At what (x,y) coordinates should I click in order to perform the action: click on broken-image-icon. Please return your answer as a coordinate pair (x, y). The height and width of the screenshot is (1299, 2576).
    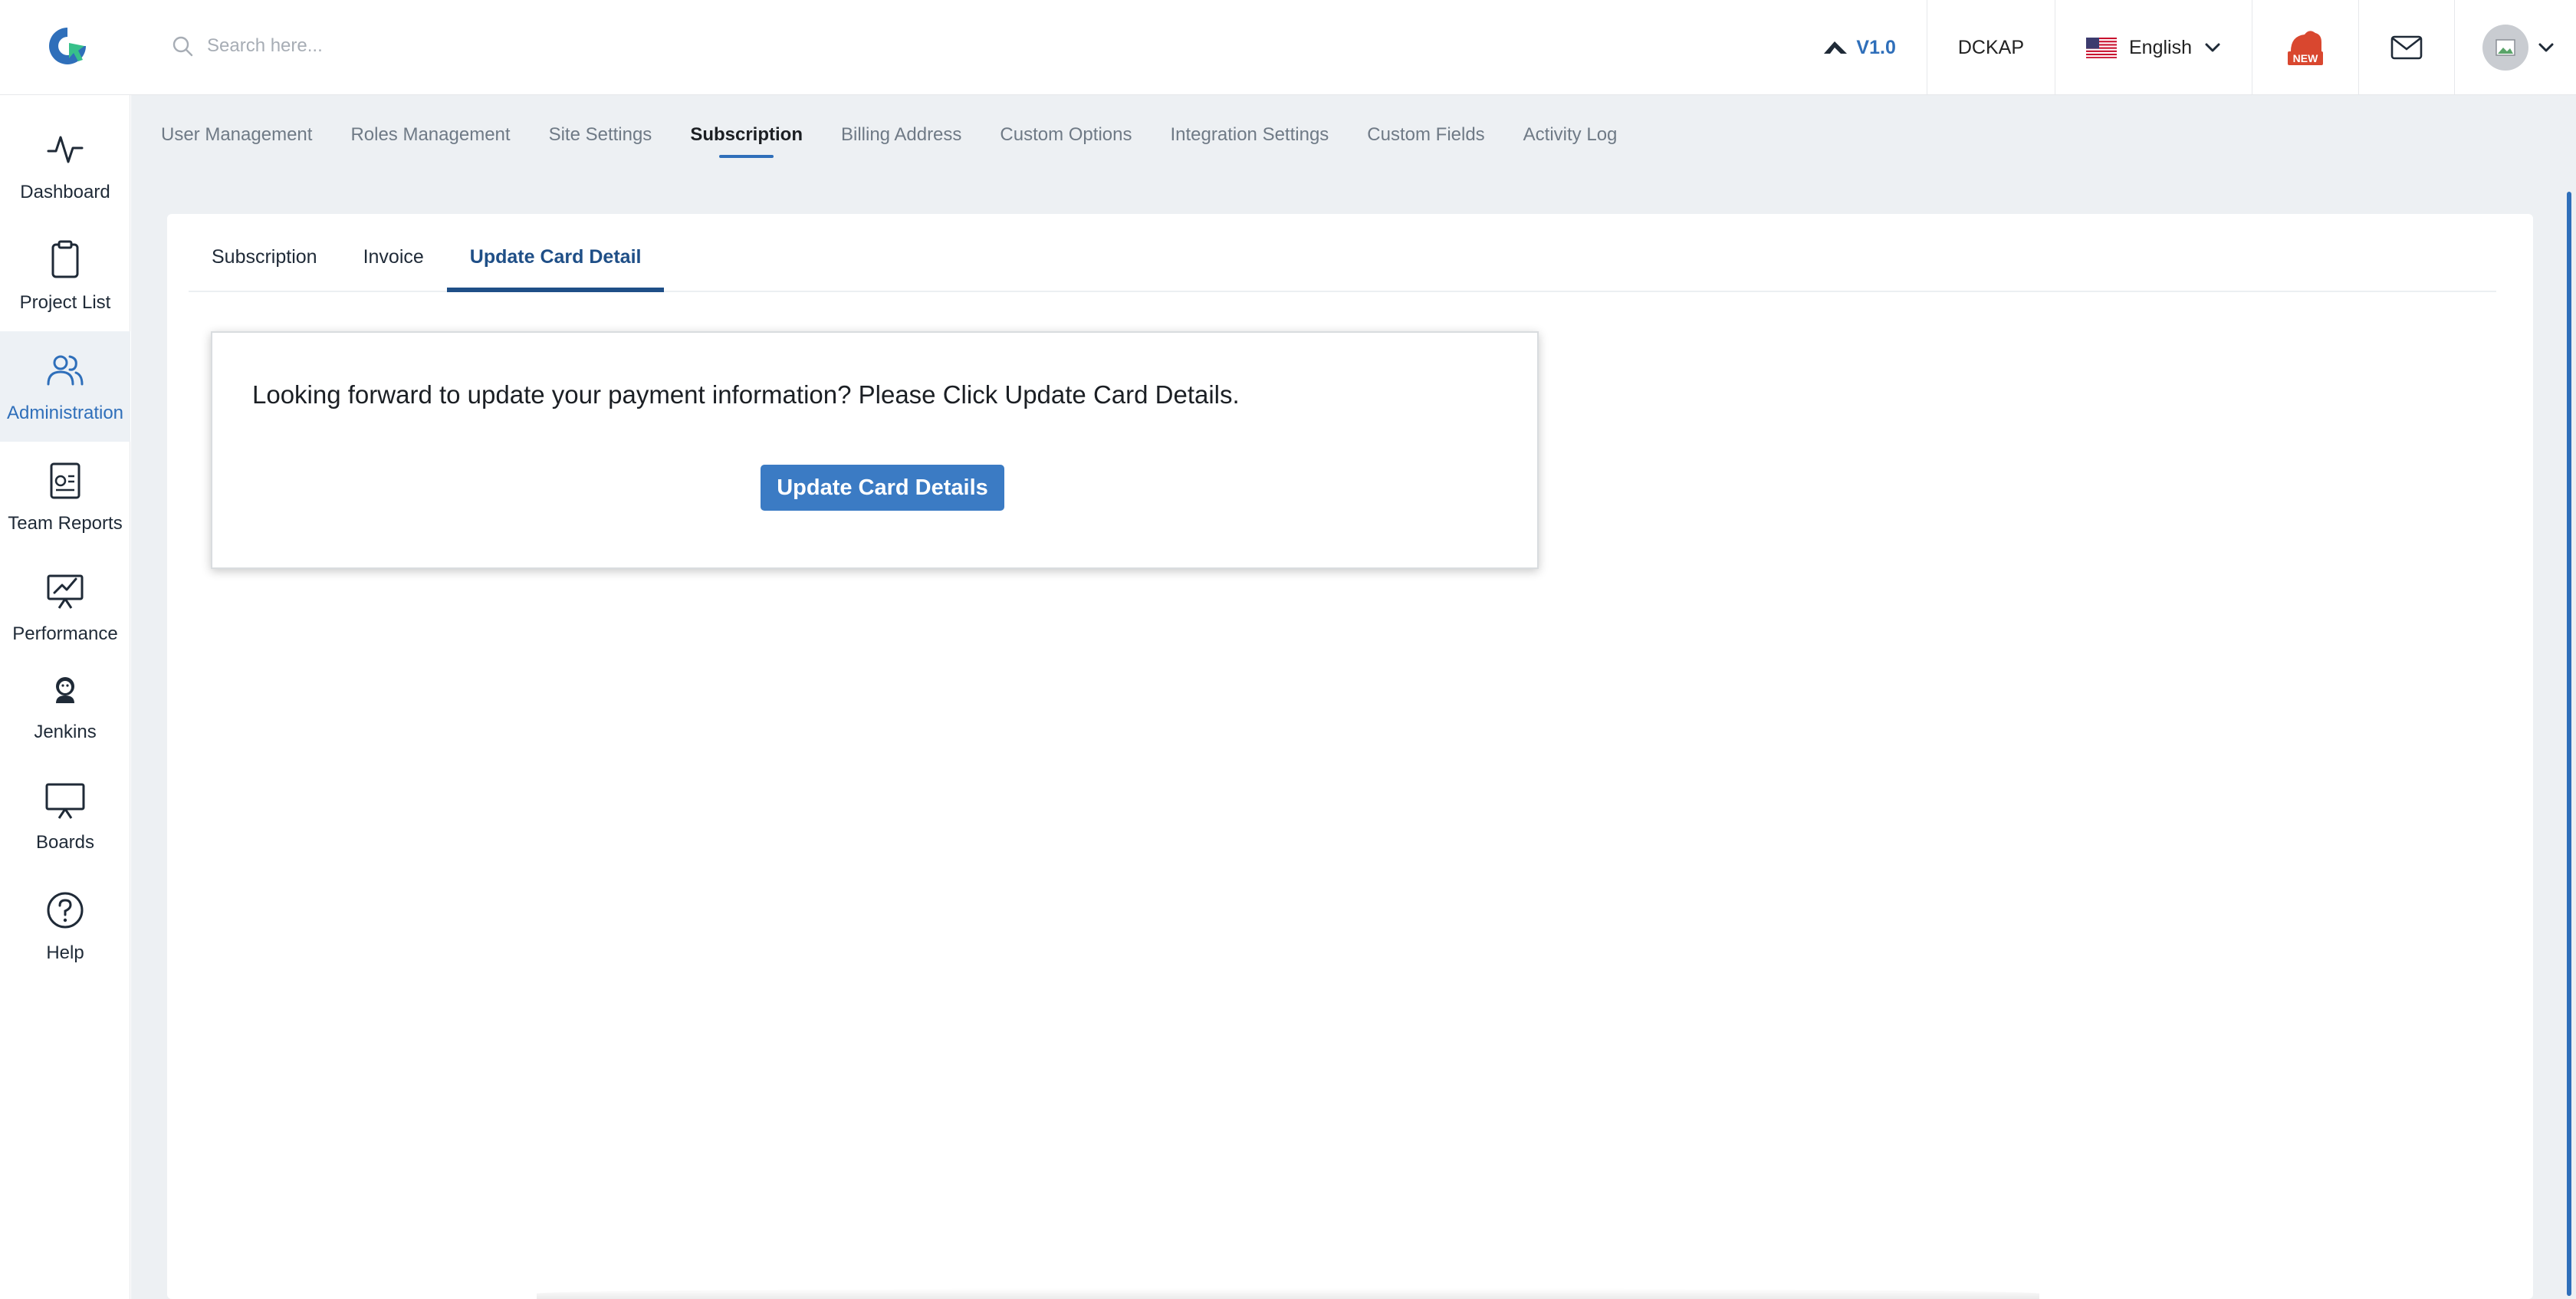
    Looking at the image, I should click on (2505, 47).